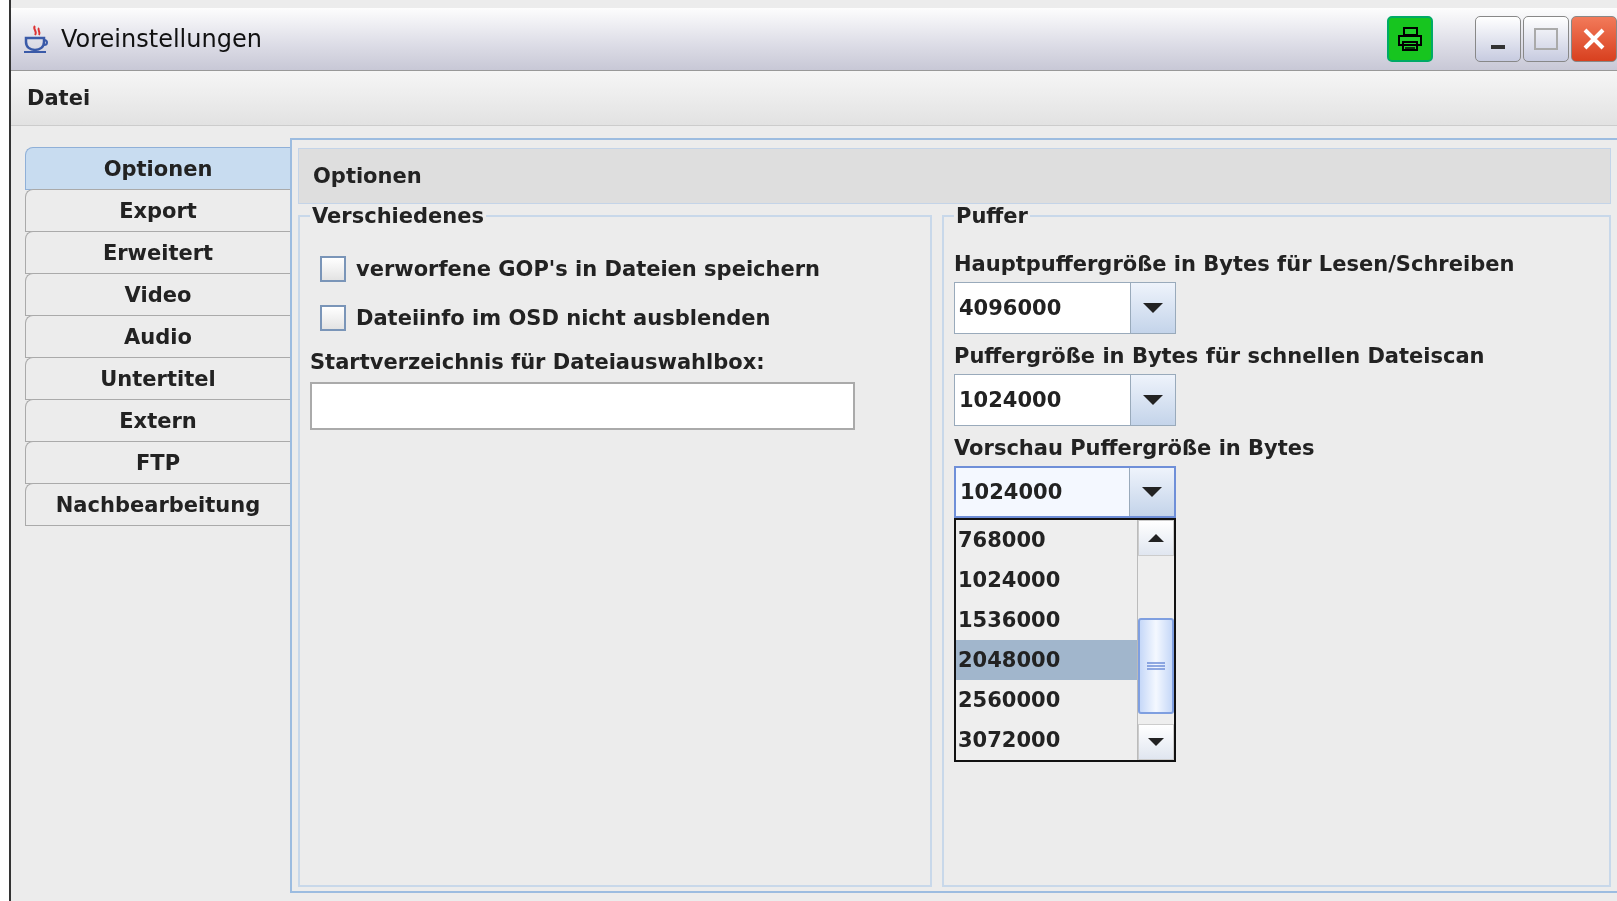 Image resolution: width=1617 pixels, height=901 pixels. What do you see at coordinates (59, 98) in the screenshot?
I see `menu-item: Datei` at bounding box center [59, 98].